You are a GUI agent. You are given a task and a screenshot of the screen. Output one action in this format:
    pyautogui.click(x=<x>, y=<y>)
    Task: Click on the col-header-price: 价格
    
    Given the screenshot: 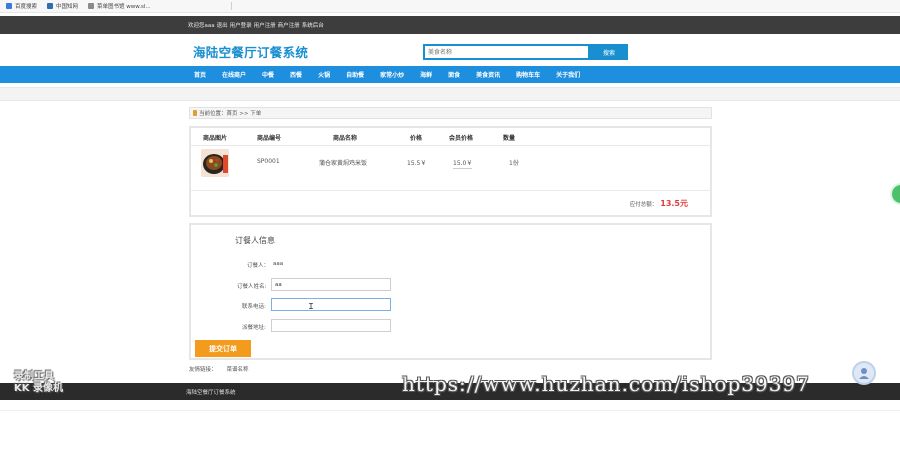 What is the action you would take?
    pyautogui.click(x=416, y=138)
    